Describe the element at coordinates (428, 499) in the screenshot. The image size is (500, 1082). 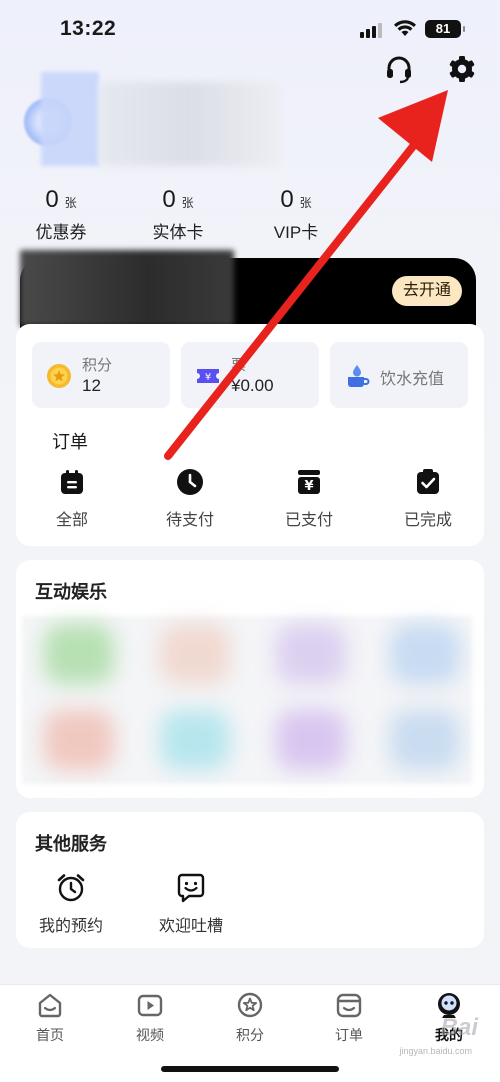
I see `order-completed: 已完成` at that location.